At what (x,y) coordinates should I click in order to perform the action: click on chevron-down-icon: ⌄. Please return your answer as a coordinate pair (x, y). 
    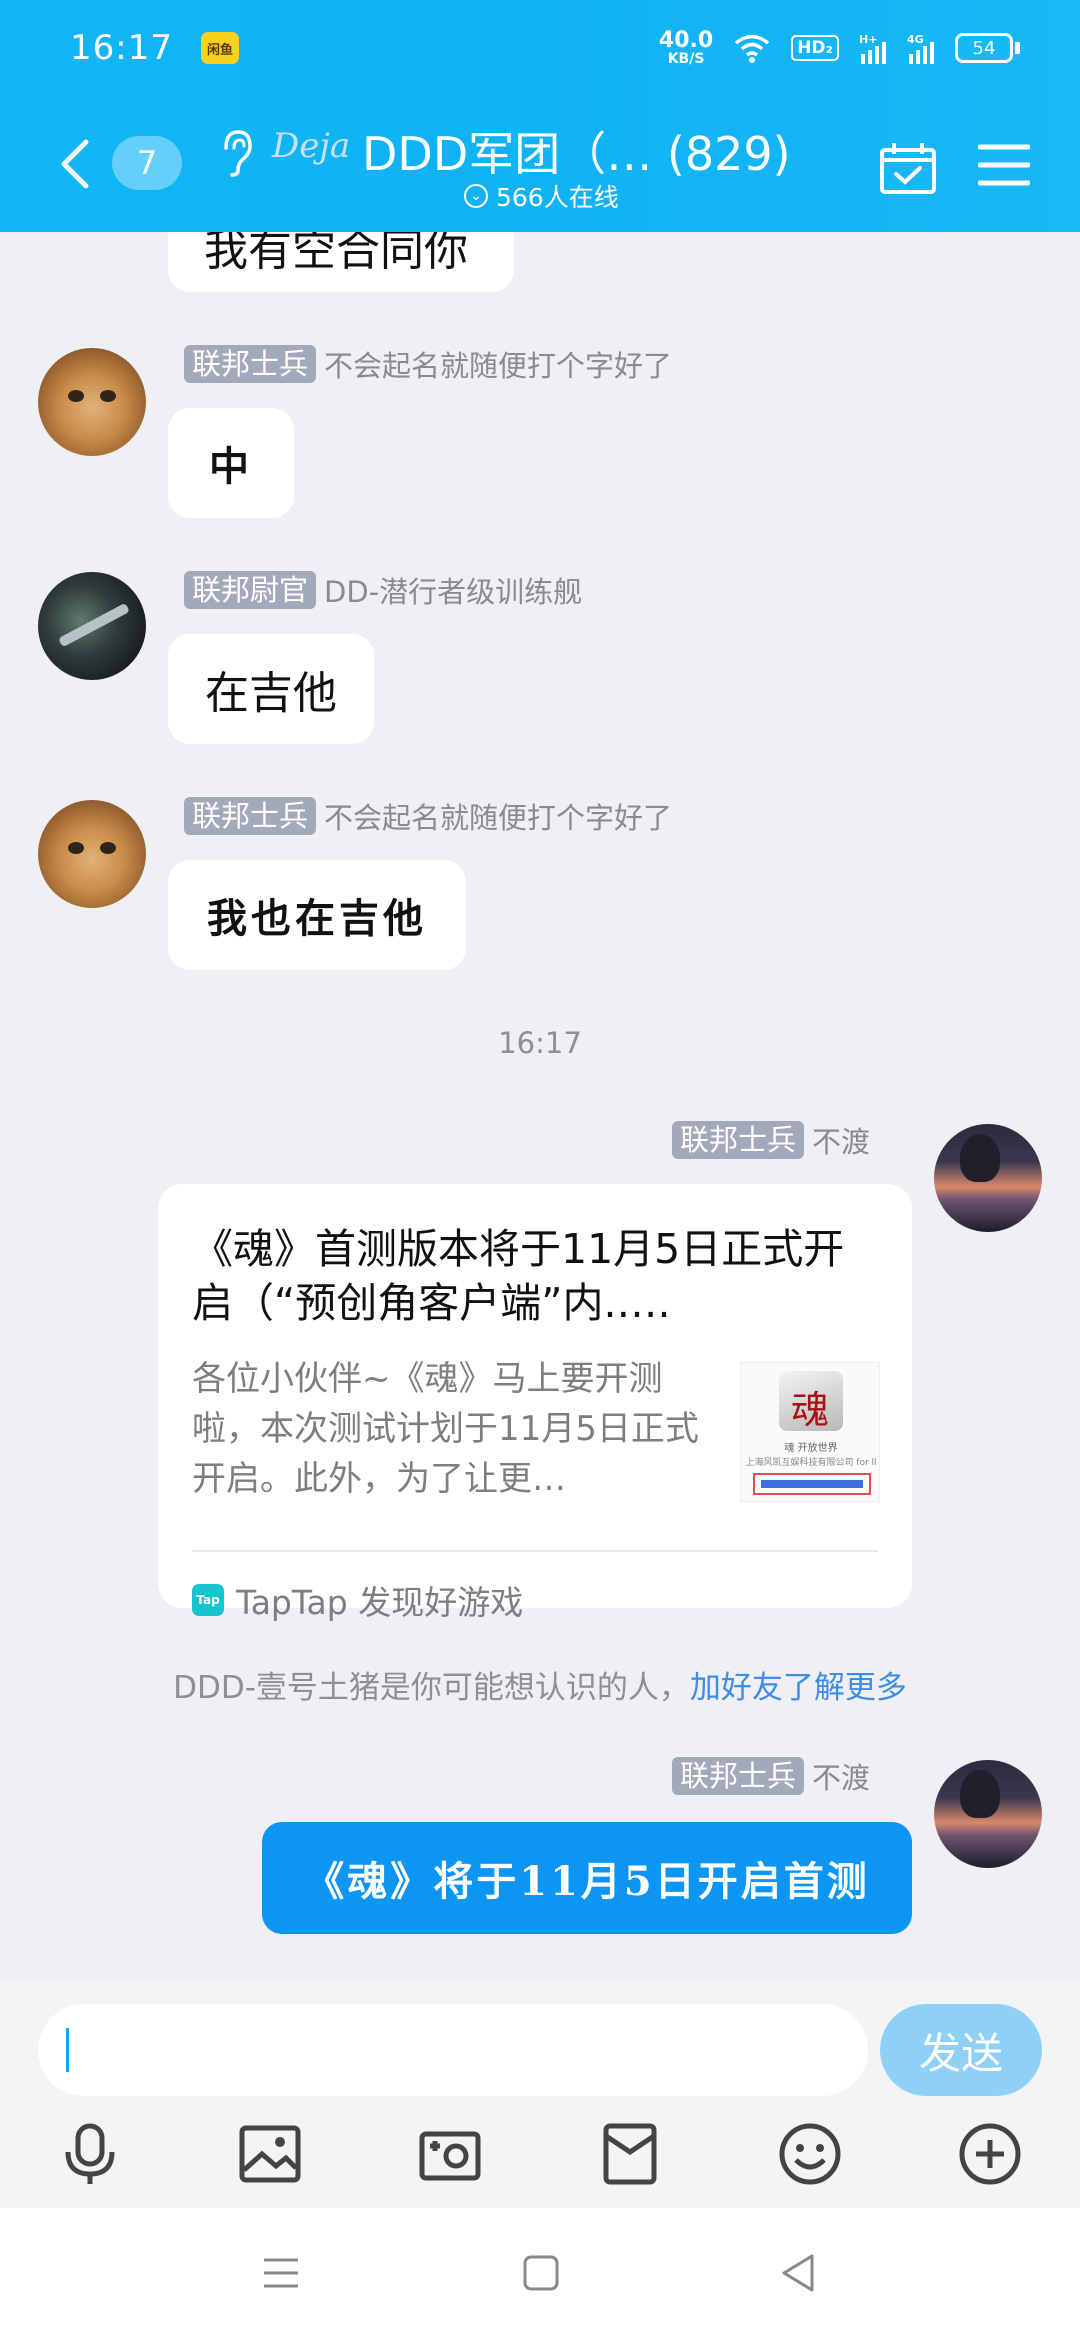
    Looking at the image, I should click on (476, 196).